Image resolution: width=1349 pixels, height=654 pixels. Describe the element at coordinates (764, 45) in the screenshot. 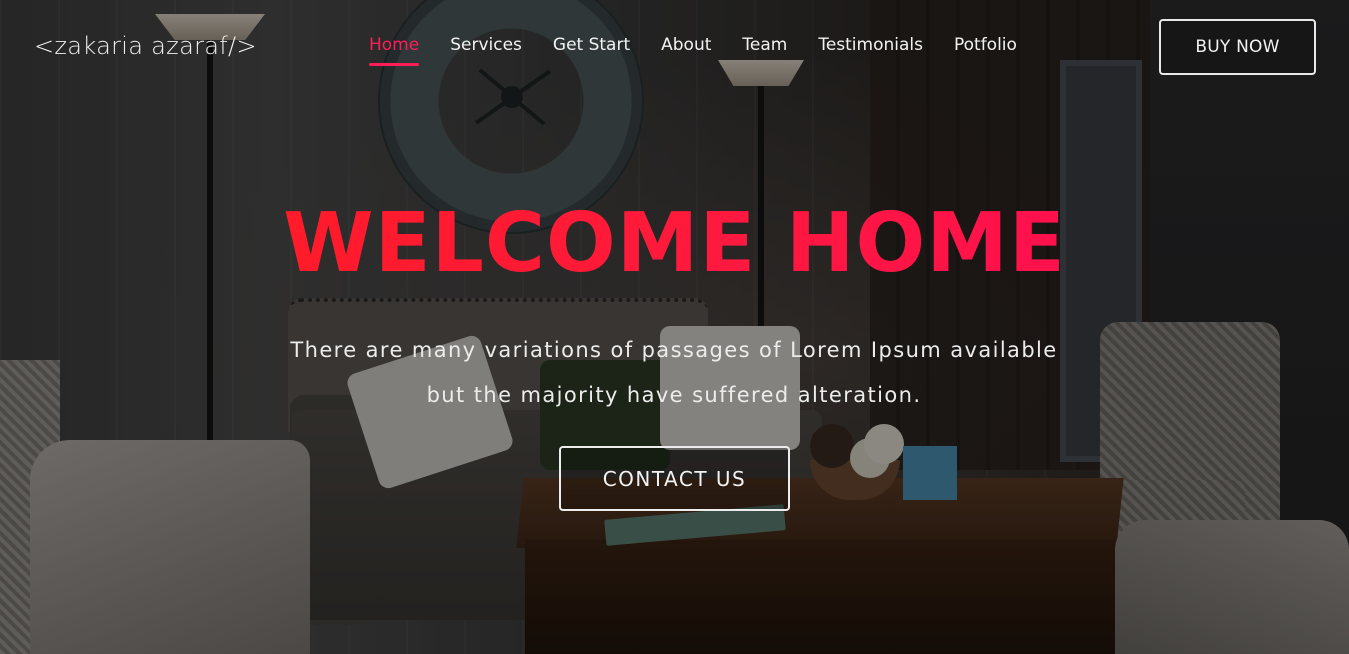

I see `nav-item-team: Team` at that location.